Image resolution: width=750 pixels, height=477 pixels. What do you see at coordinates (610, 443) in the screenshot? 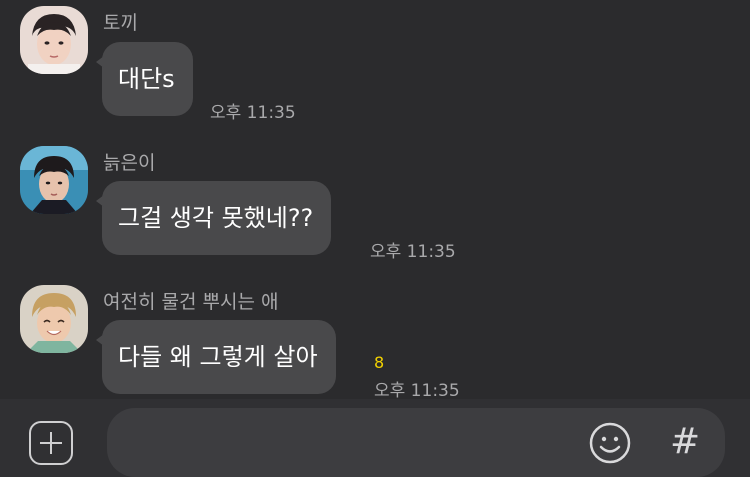
I see `smiley-icon` at bounding box center [610, 443].